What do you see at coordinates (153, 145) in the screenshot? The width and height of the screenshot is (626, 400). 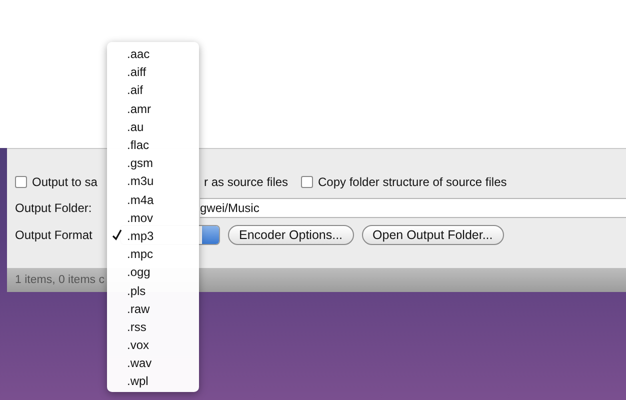 I see `menu-item: .flac` at bounding box center [153, 145].